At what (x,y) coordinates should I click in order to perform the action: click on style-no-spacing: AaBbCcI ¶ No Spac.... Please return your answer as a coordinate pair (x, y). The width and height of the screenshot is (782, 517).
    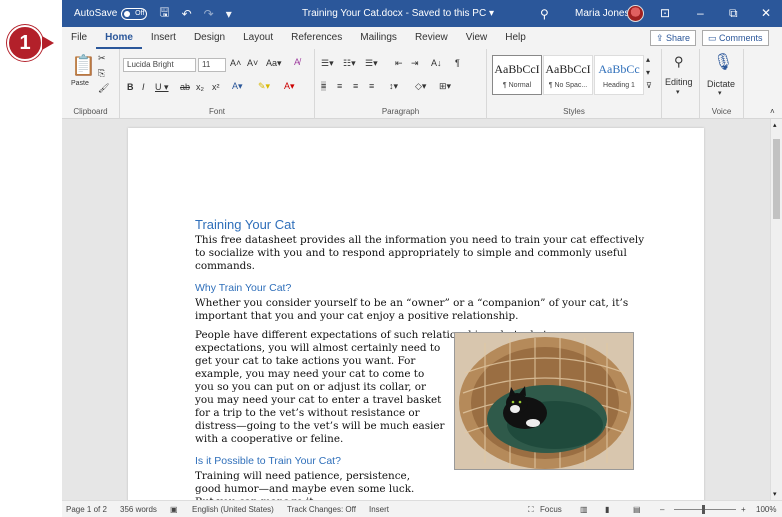
    Looking at the image, I should click on (568, 75).